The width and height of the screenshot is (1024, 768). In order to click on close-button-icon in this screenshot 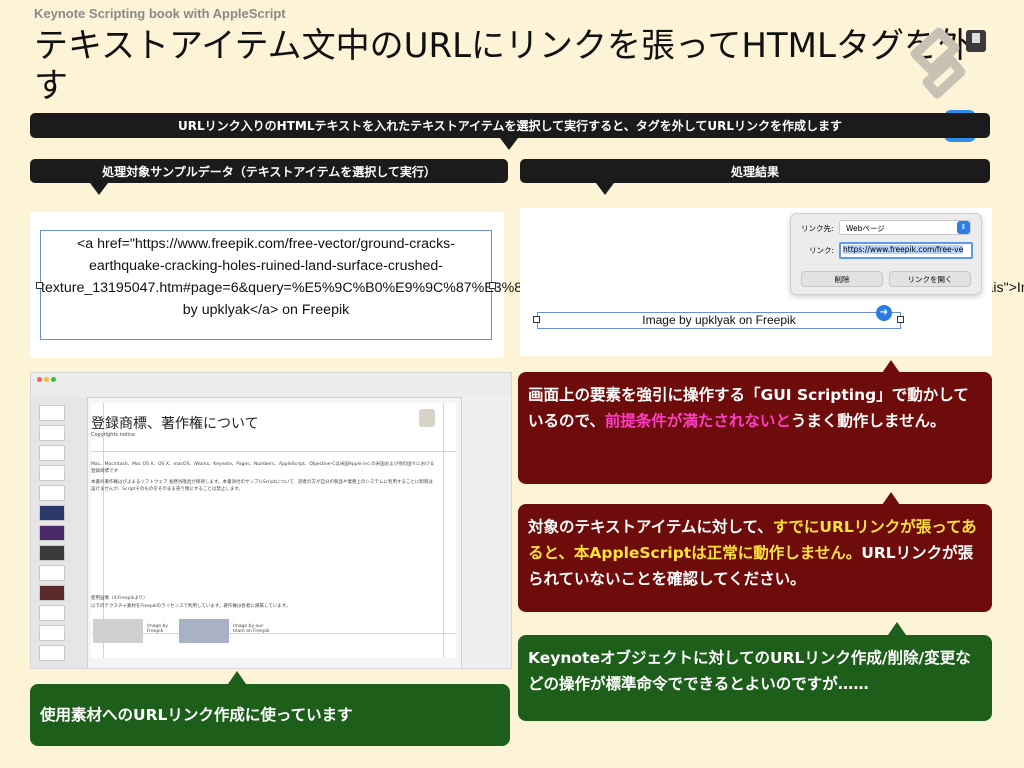, I will do `click(39, 379)`.